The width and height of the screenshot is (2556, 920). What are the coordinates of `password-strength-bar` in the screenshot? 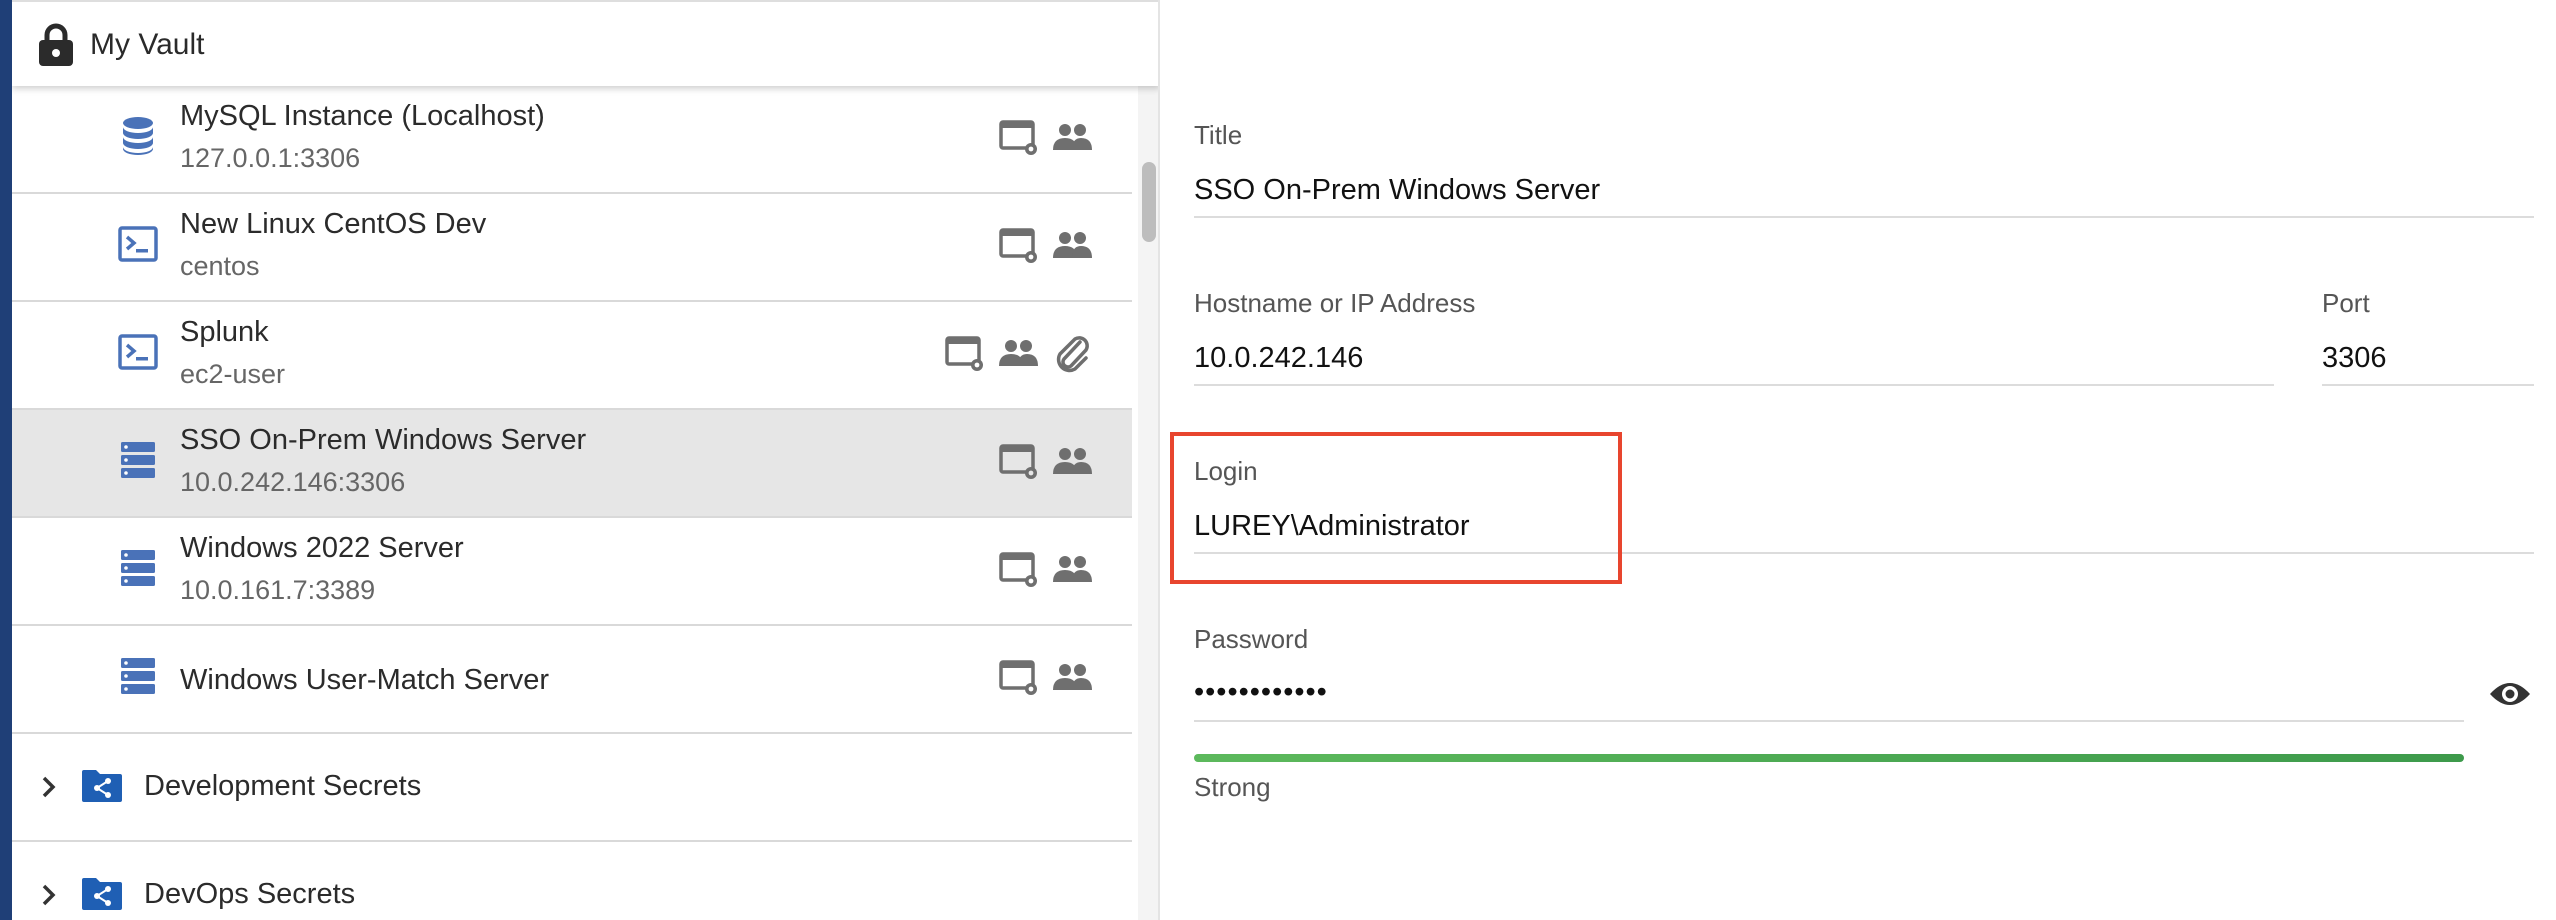 It's located at (1829, 758).